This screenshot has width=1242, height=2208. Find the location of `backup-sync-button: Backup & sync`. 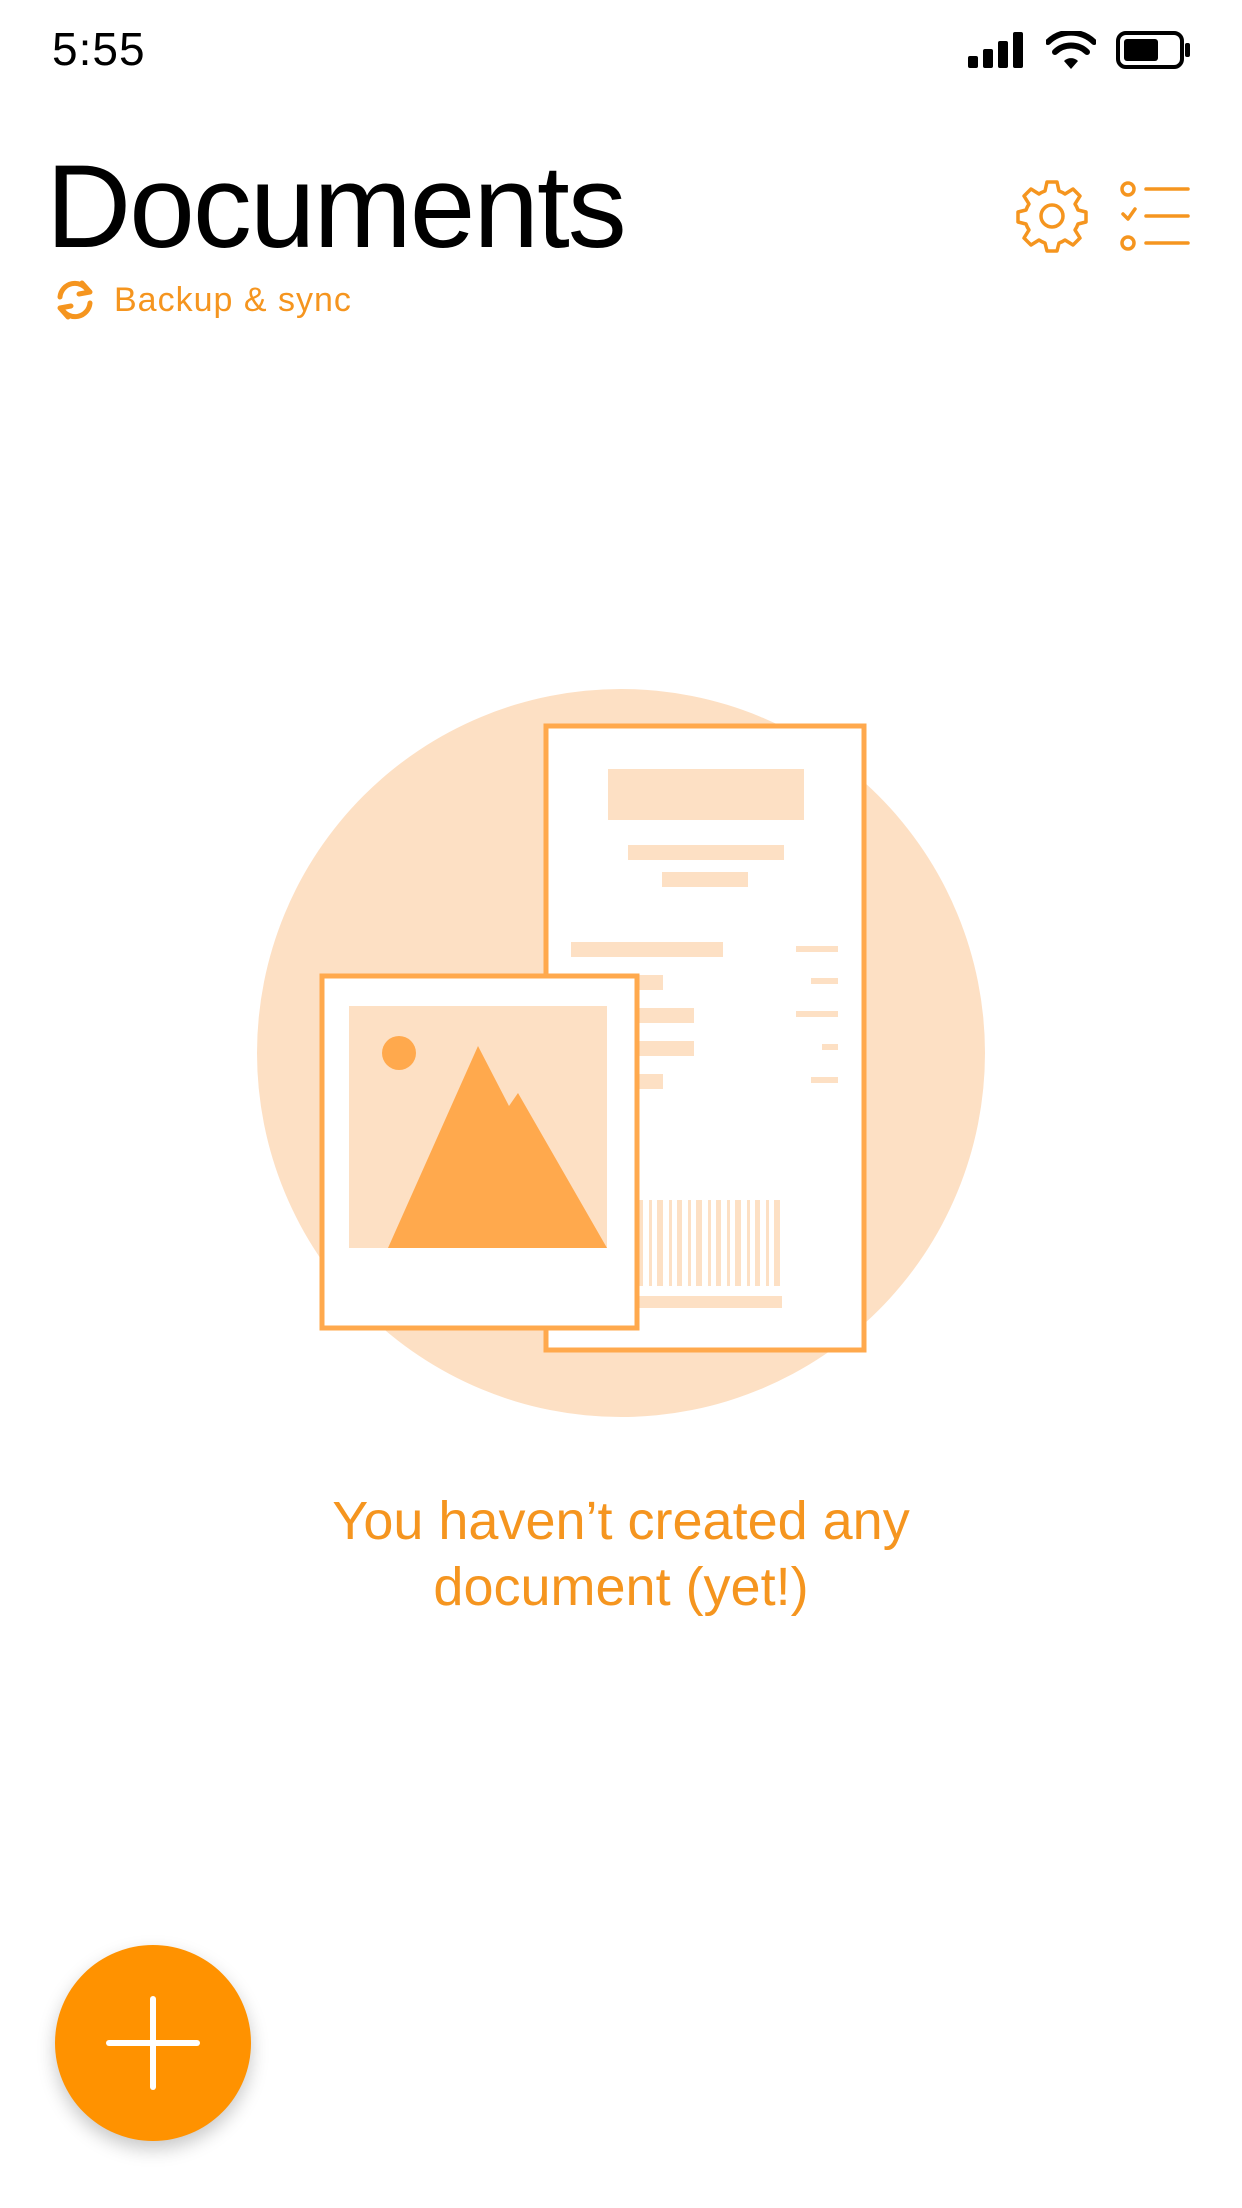

backup-sync-button: Backup & sync is located at coordinates (202, 300).